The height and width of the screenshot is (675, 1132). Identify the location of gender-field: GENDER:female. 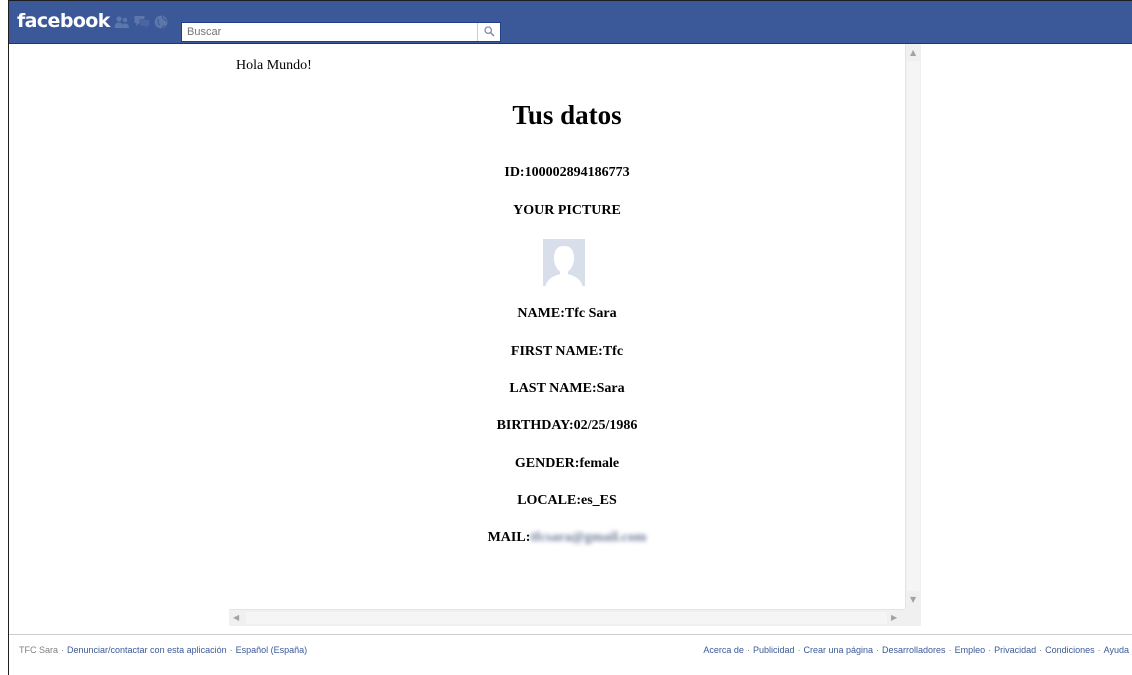
(567, 463).